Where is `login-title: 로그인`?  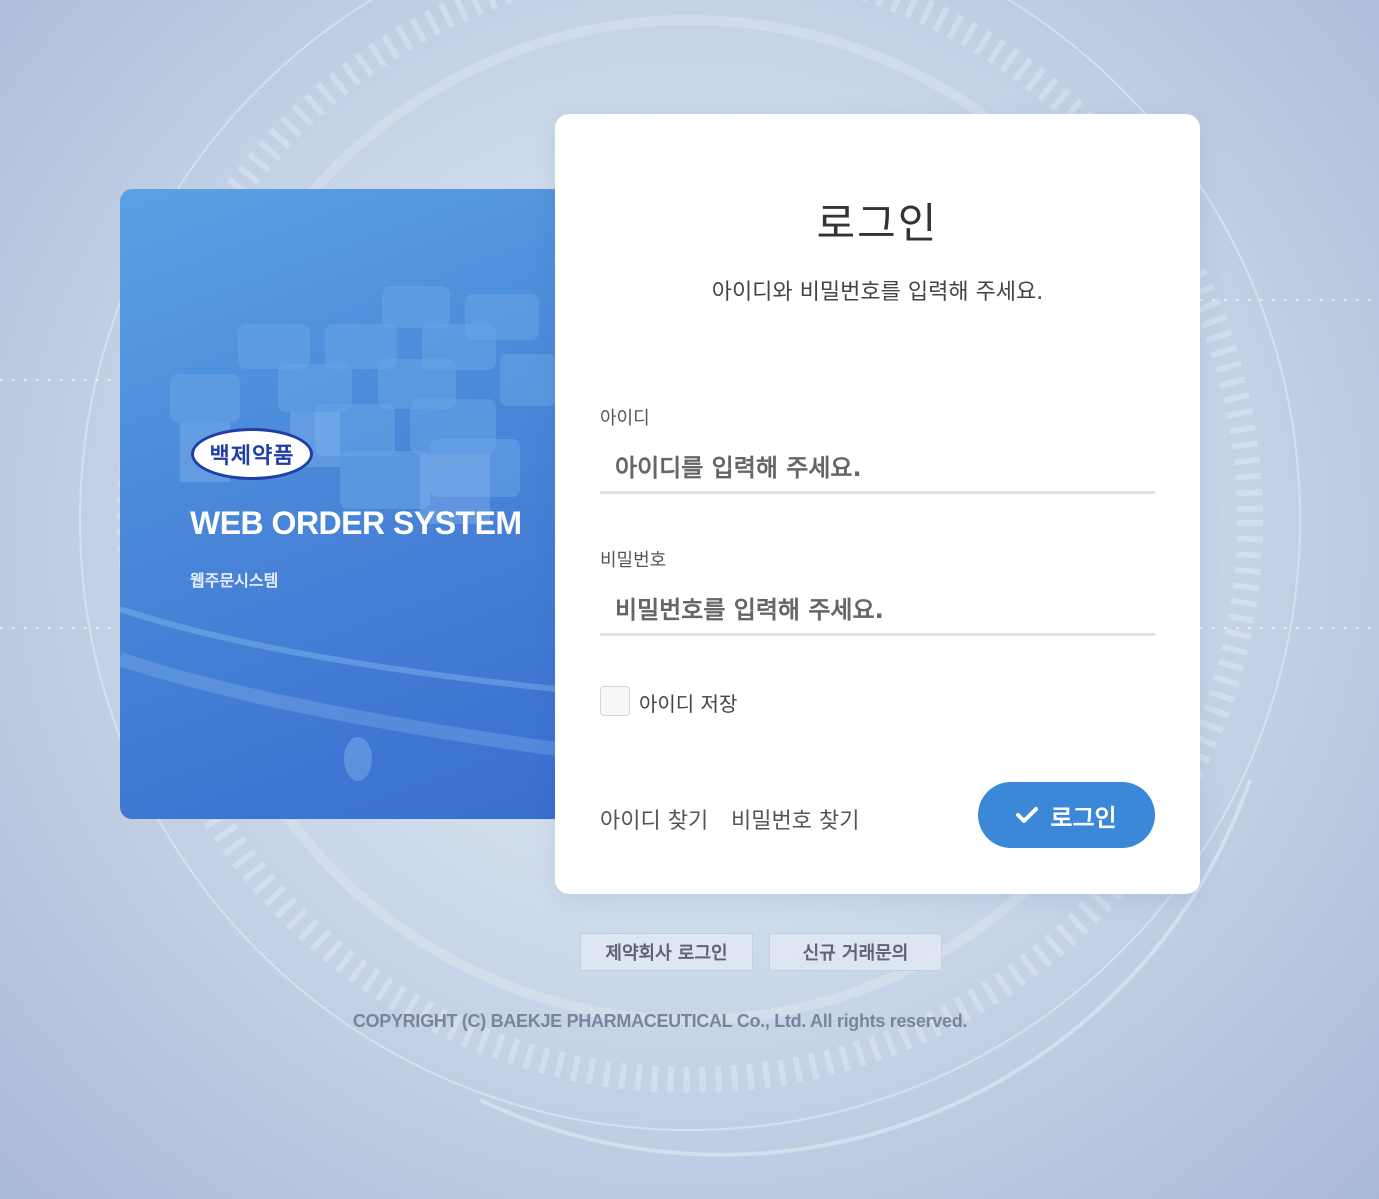
login-title: 로그인 is located at coordinates (877, 223).